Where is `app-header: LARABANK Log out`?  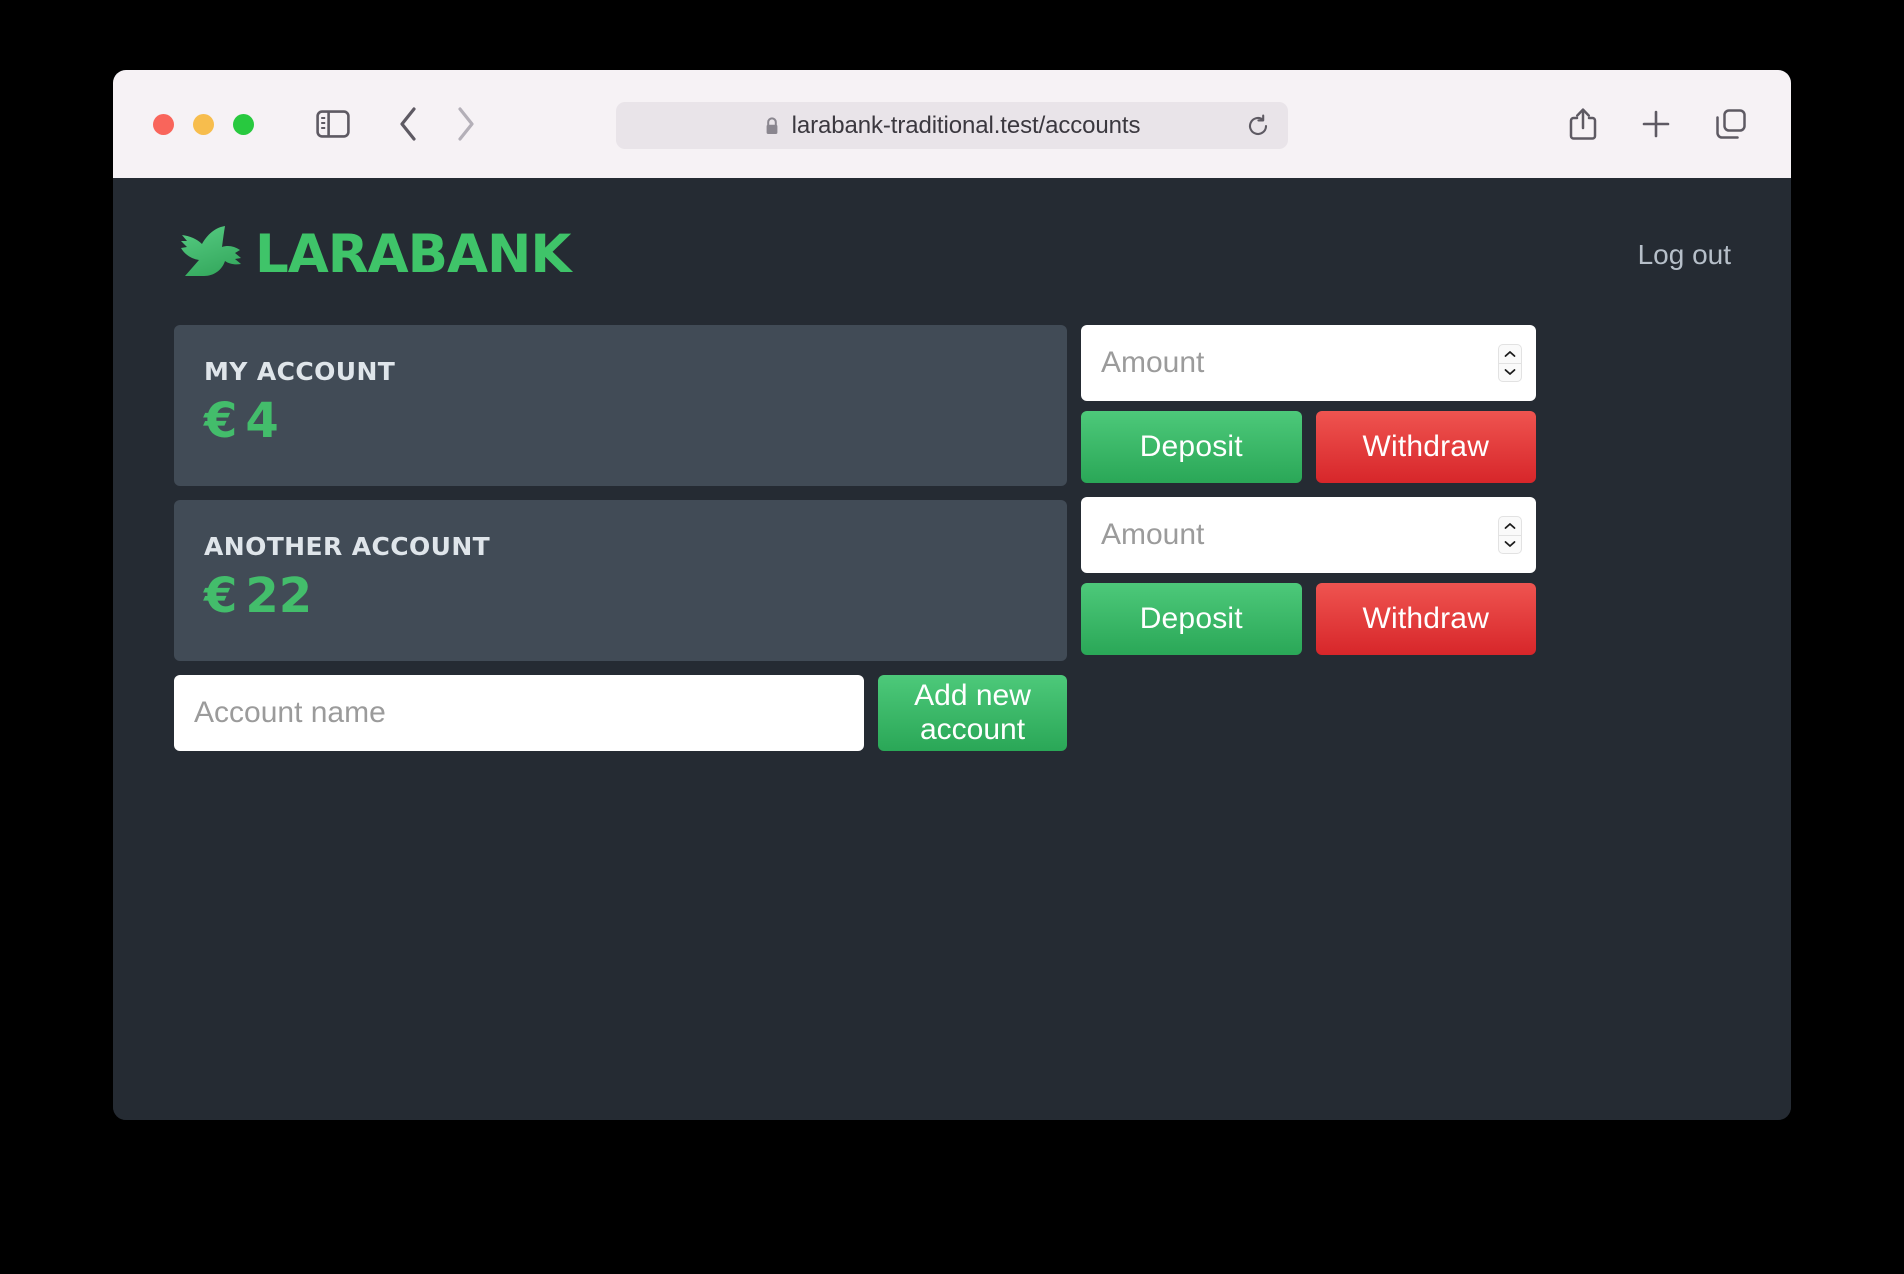
app-header: LARABANK Log out is located at coordinates (952, 231).